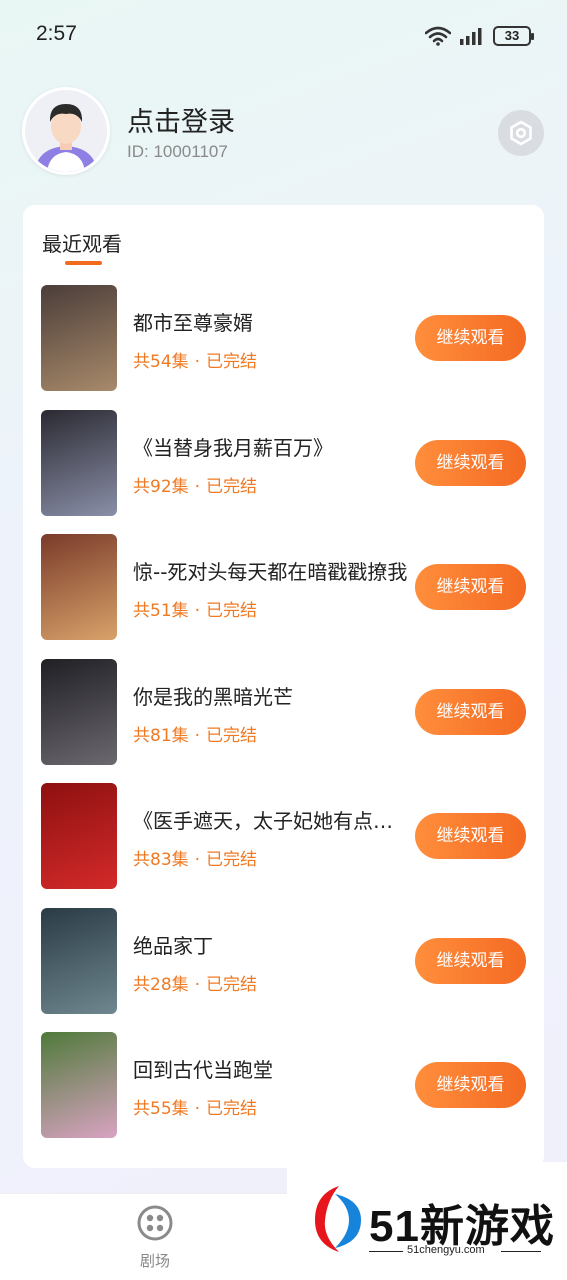  What do you see at coordinates (283, 970) in the screenshot?
I see `drama-item: 绝品家丁 共28集 · 已完结 继续观看` at bounding box center [283, 970].